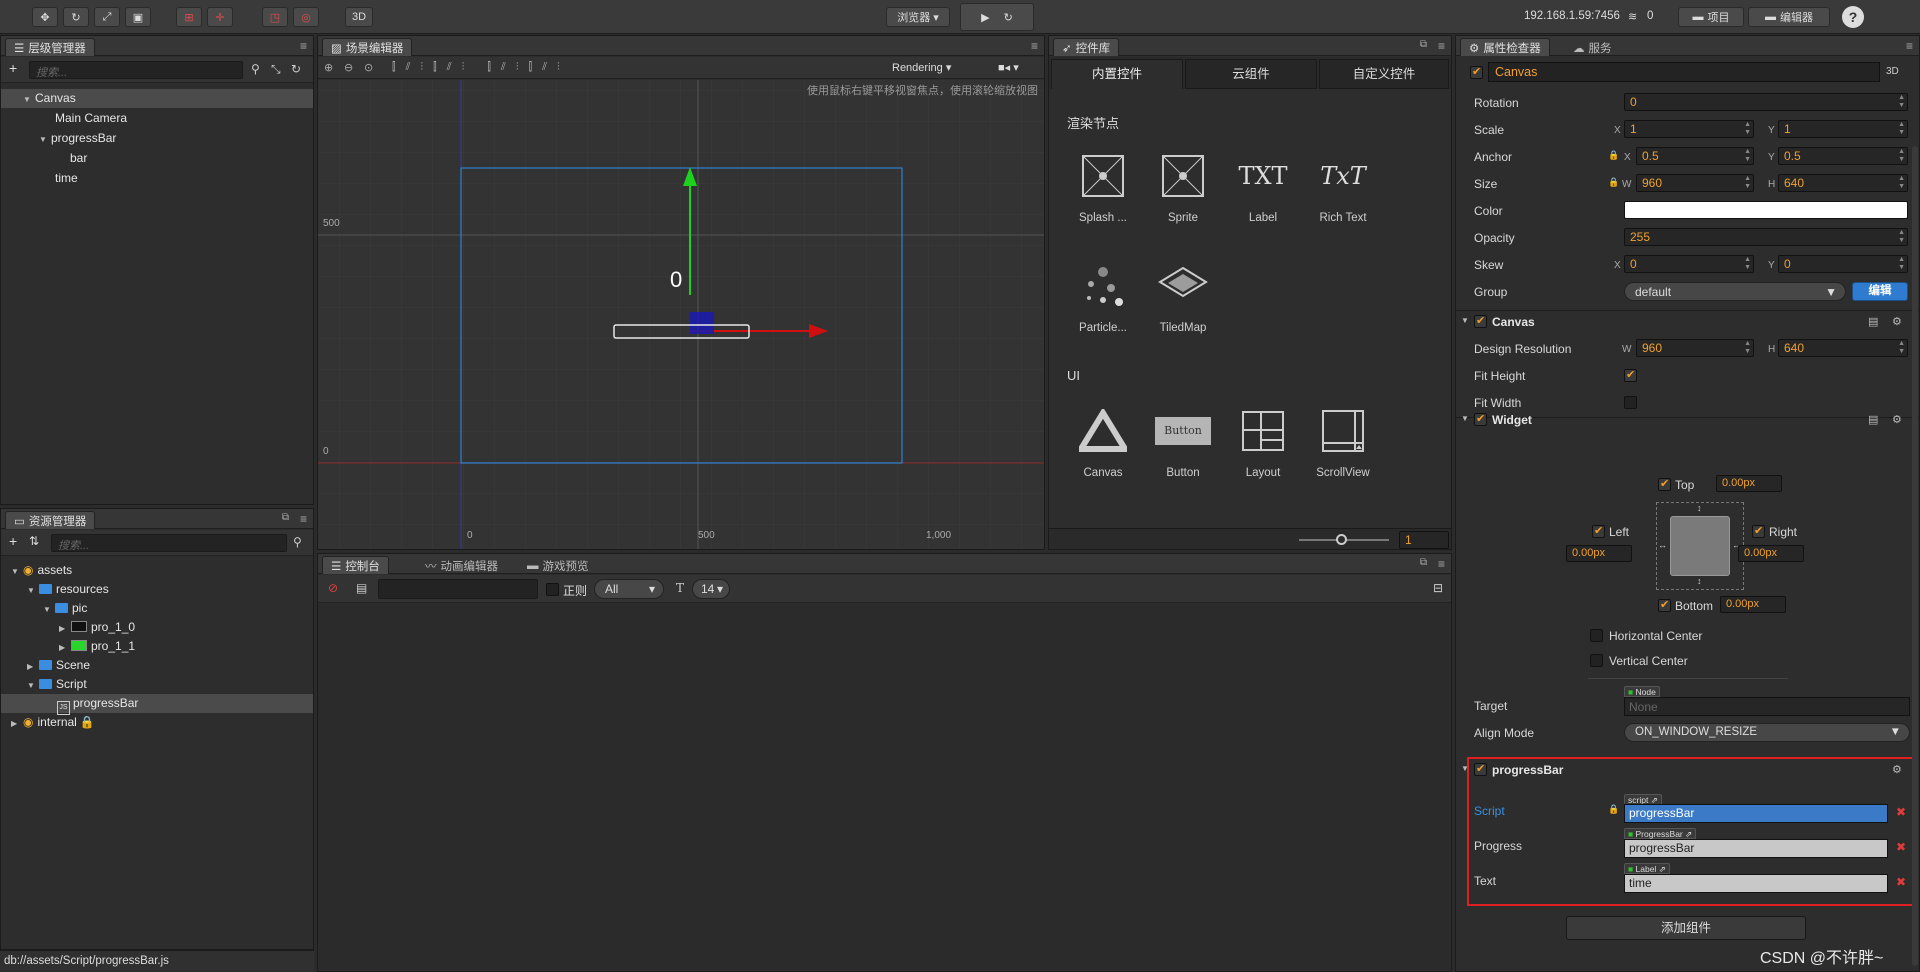  I want to click on bottom-checkbox, so click(1664, 605).